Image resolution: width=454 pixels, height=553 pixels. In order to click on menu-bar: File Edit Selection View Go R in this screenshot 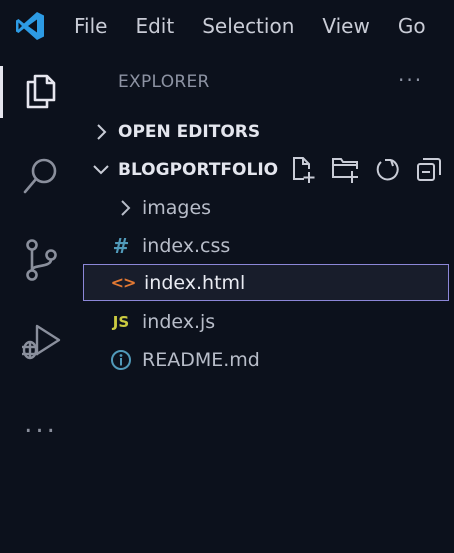, I will do `click(257, 26)`.